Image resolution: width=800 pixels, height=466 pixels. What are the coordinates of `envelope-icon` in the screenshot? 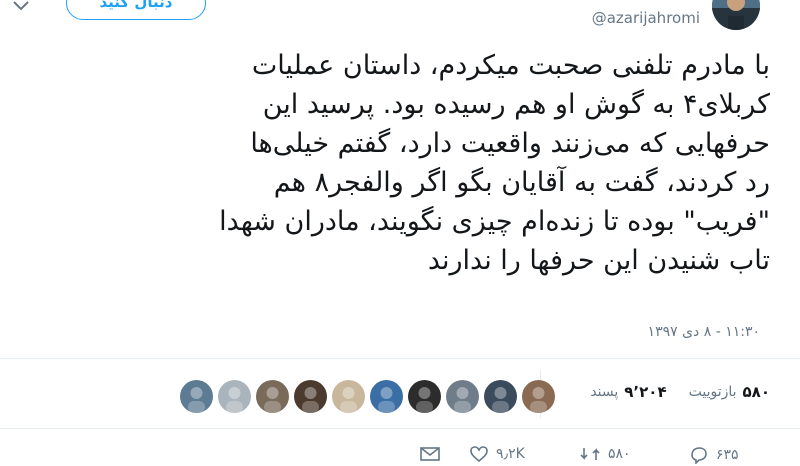 It's located at (430, 454).